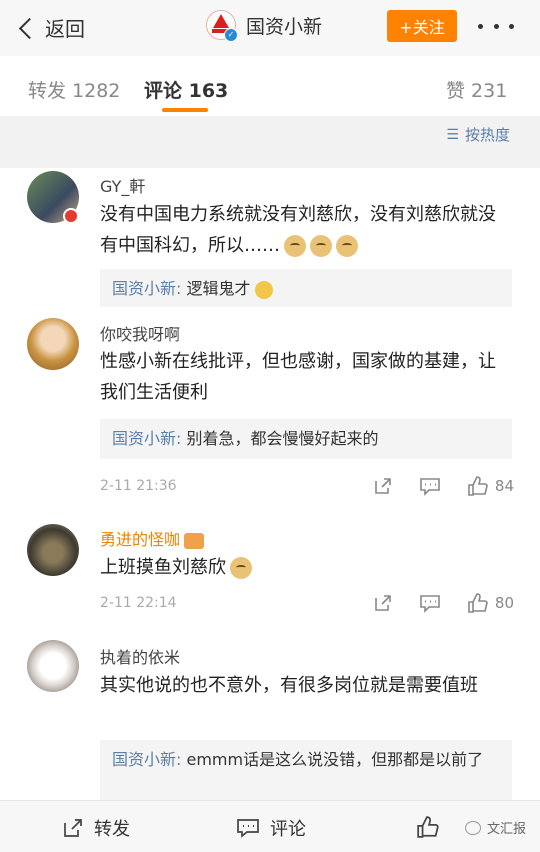 The height and width of the screenshot is (852, 540). Describe the element at coordinates (496, 26) in the screenshot. I see `more-options-icon` at that location.